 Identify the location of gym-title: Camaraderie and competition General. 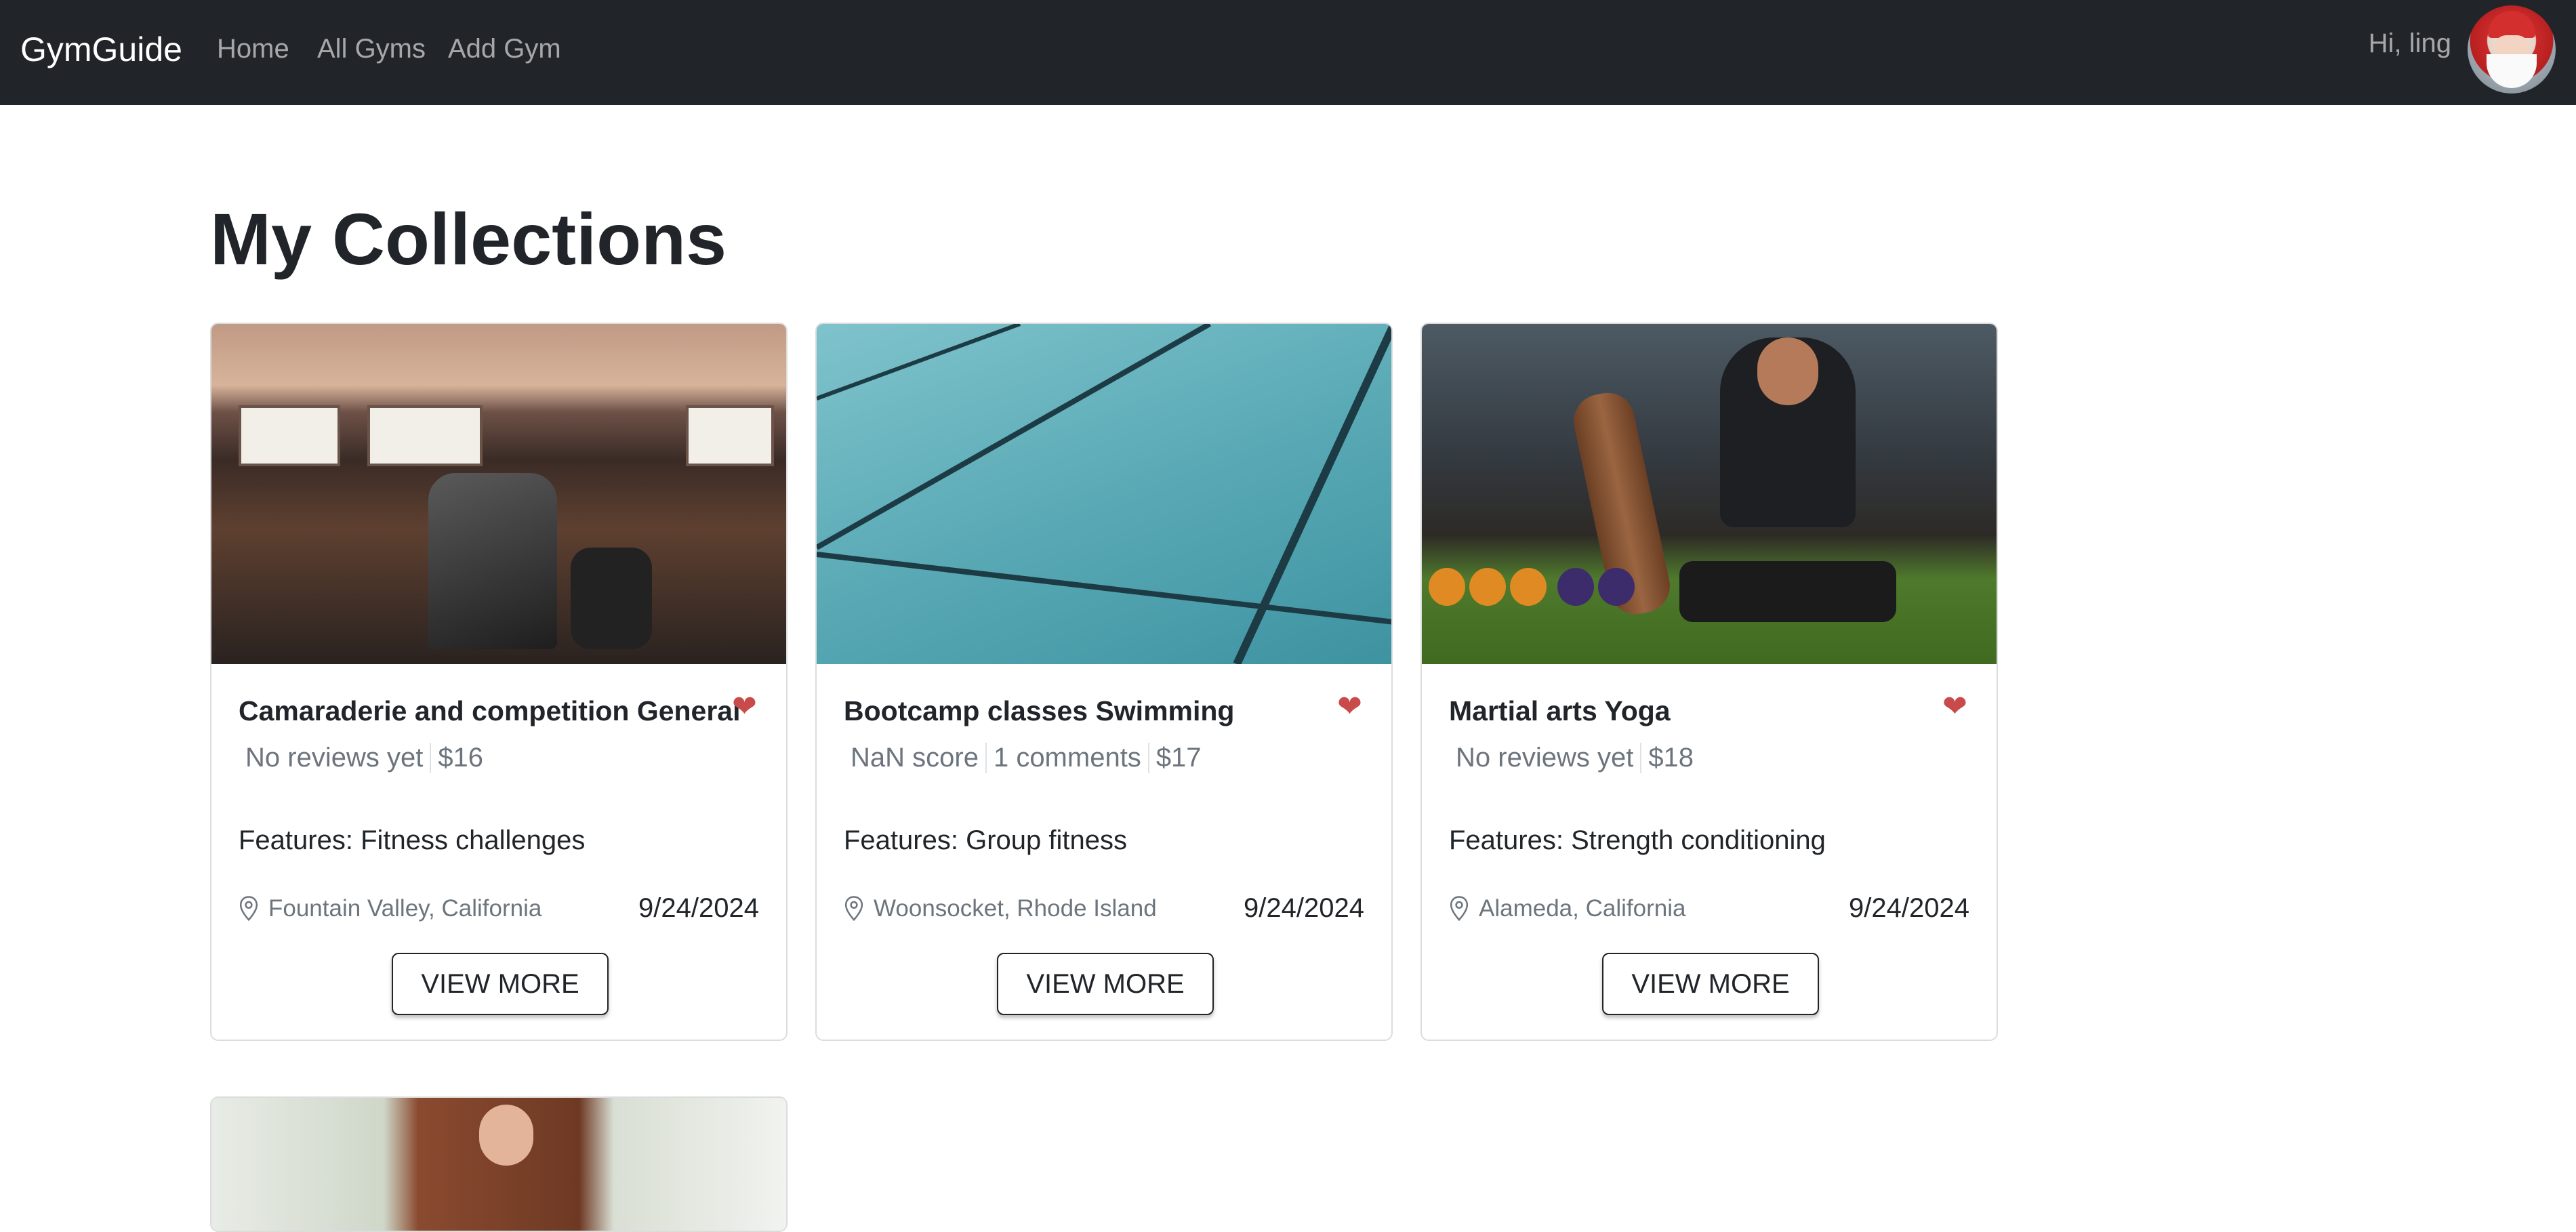
(490, 711).